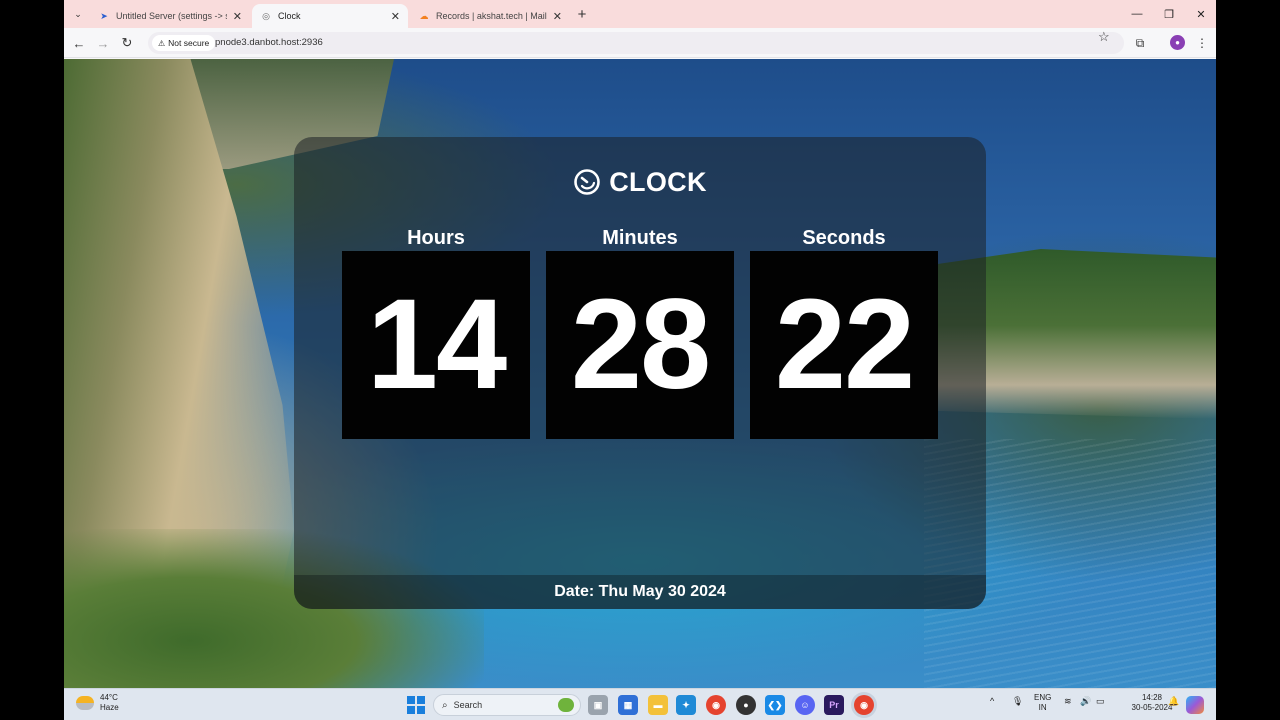  I want to click on seconds-value: 22, so click(844, 344).